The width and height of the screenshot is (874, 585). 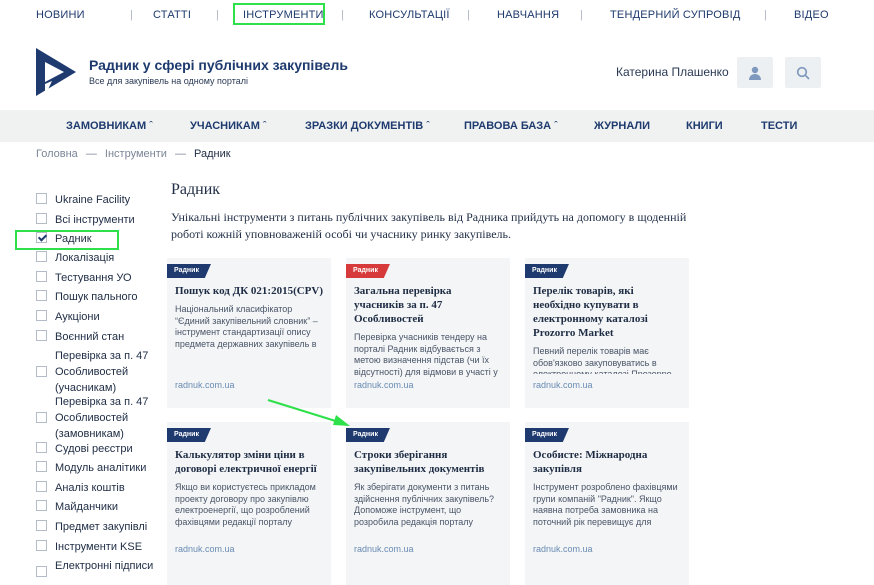 What do you see at coordinates (136, 154) in the screenshot?
I see `breadcrumb-tools: Інструменти` at bounding box center [136, 154].